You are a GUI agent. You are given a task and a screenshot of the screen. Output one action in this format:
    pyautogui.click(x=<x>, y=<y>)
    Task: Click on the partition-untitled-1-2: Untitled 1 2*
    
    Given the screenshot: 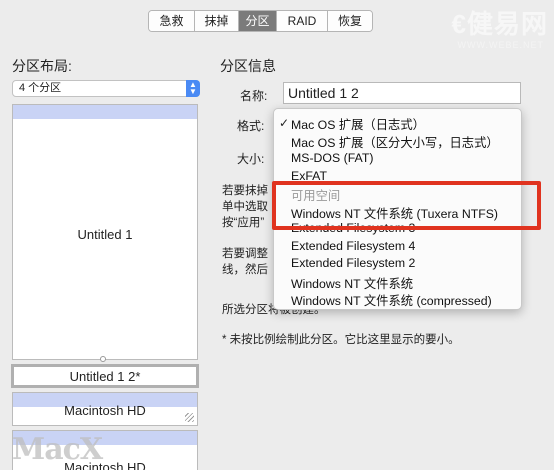 What is the action you would take?
    pyautogui.click(x=105, y=376)
    